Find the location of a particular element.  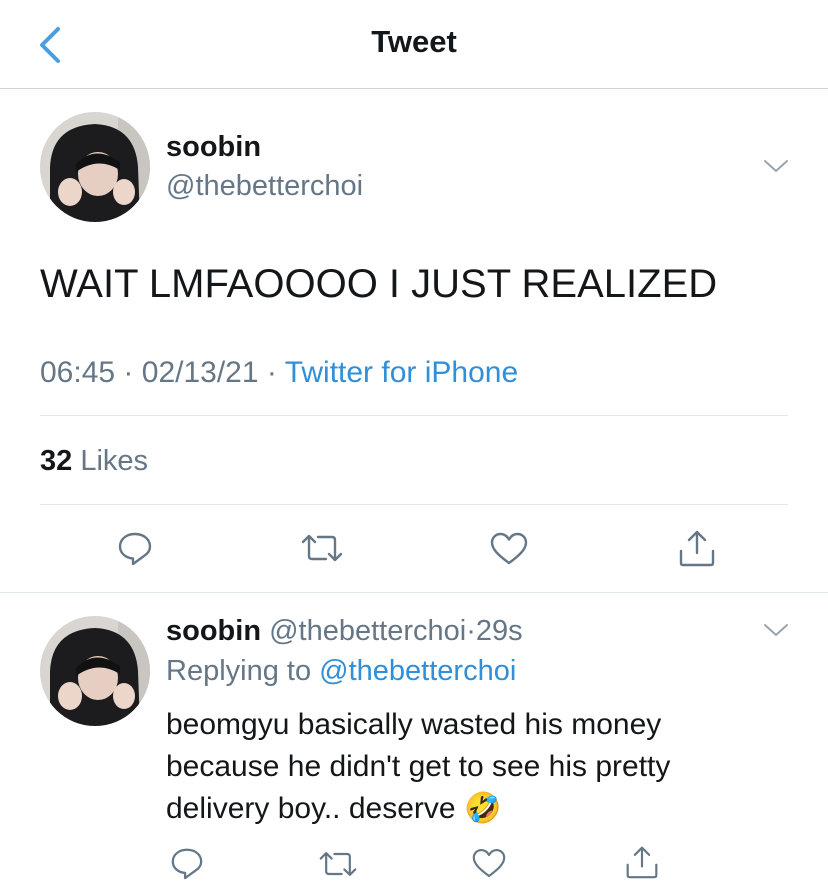

likes-label: Likes is located at coordinates (114, 461).